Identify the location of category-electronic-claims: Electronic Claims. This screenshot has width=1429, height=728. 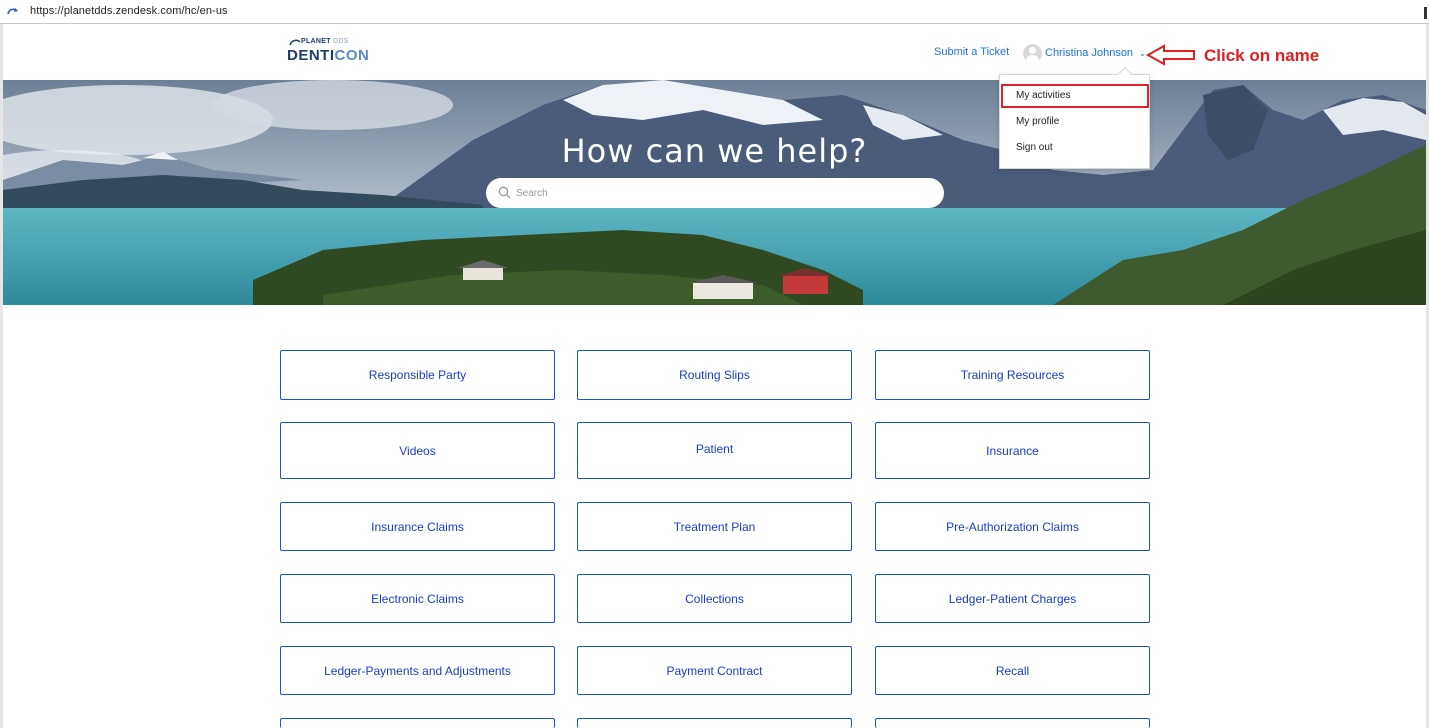
(417, 598).